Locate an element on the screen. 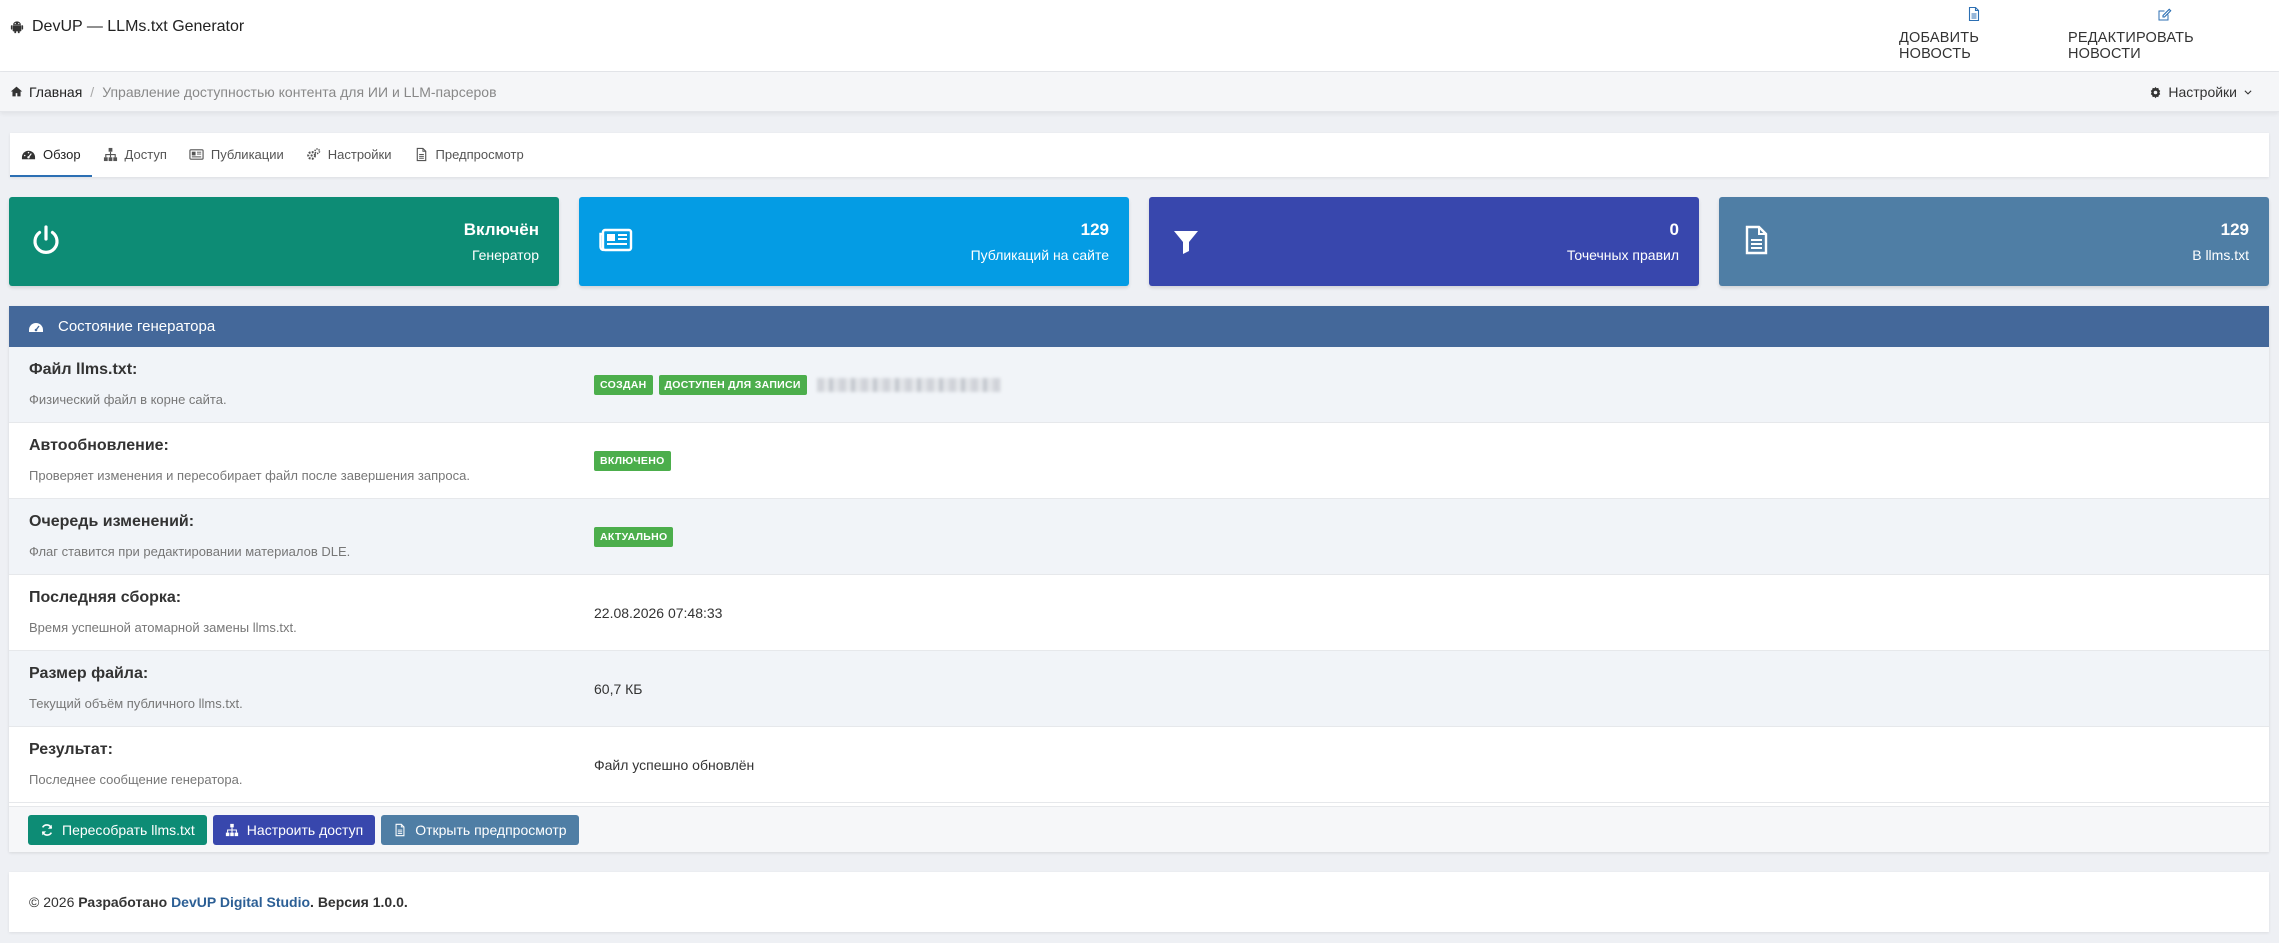 Image resolution: width=2279 pixels, height=943 pixels. row-title: Автообновление: is located at coordinates (99, 445).